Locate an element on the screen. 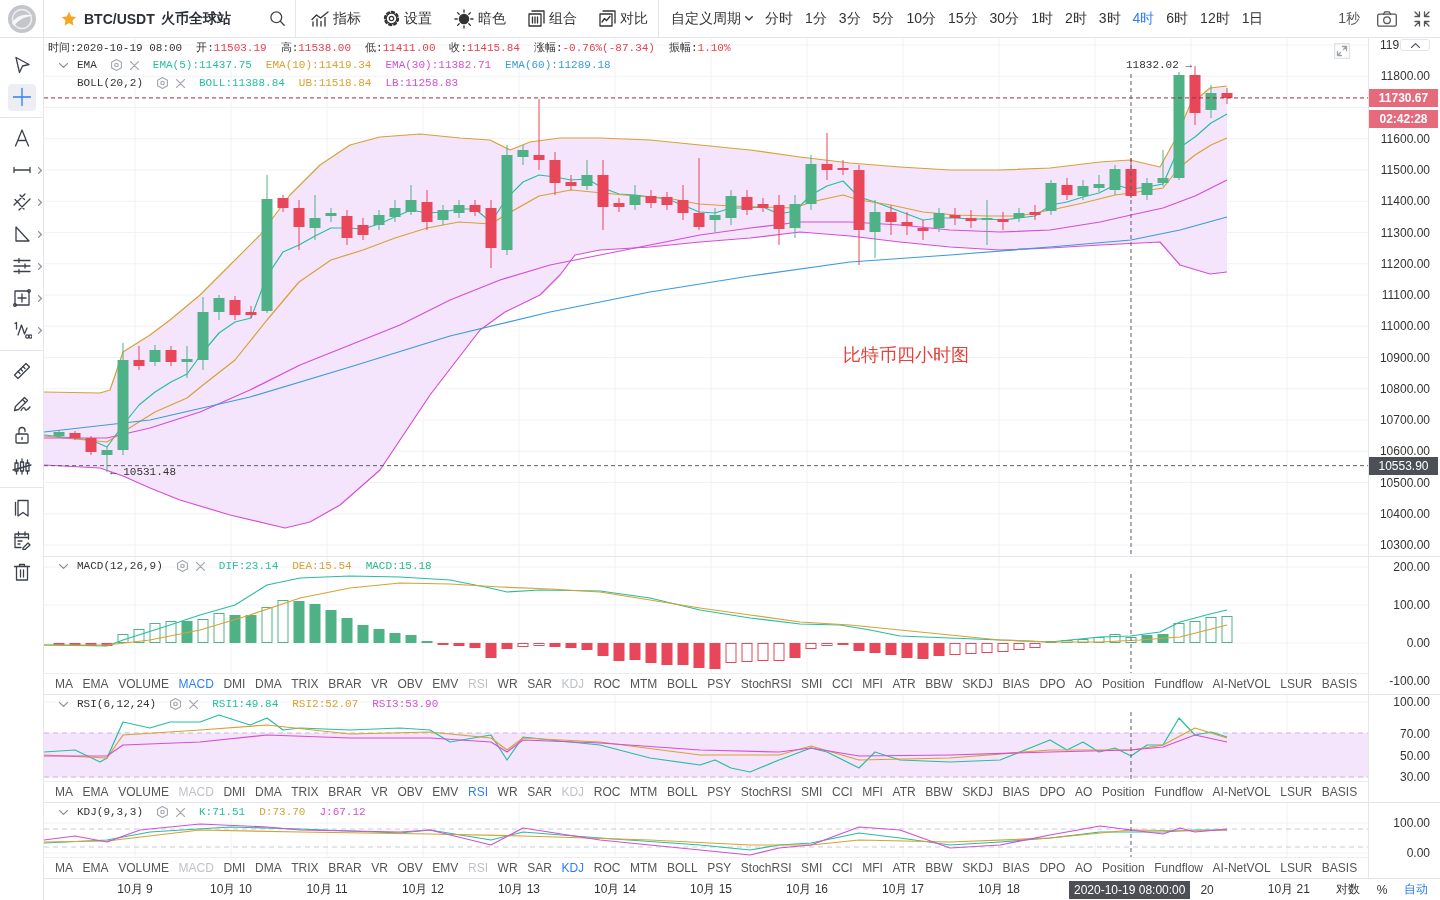 This screenshot has height=900, width=1440. period-tab: 5分 is located at coordinates (883, 18).